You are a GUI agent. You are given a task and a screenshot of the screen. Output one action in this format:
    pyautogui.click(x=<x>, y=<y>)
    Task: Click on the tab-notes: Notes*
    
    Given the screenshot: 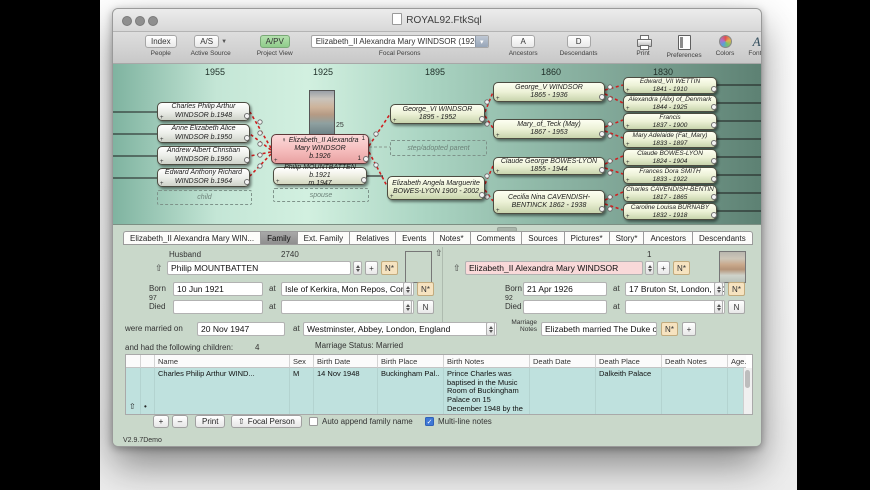 What is the action you would take?
    pyautogui.click(x=451, y=238)
    